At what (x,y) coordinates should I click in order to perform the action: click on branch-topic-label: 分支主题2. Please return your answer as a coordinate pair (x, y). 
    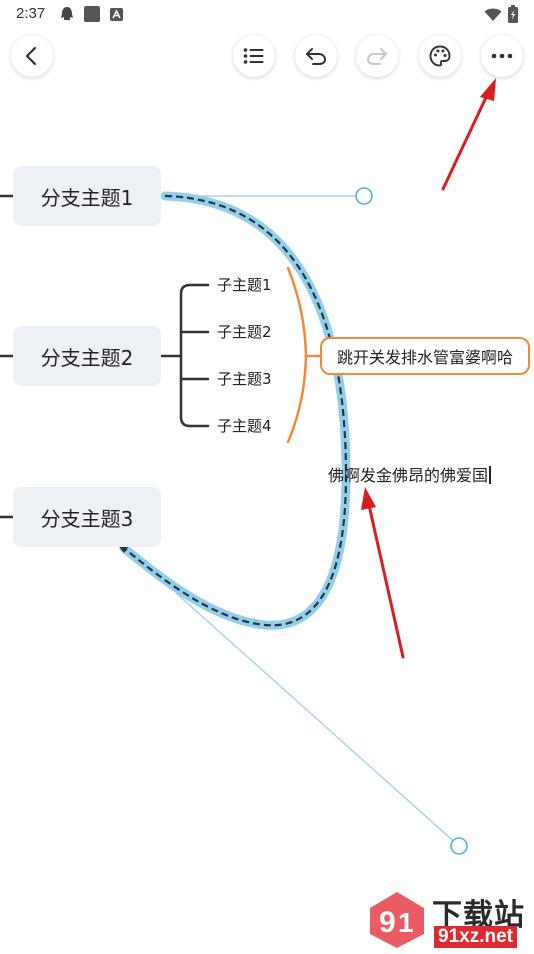
    Looking at the image, I should click on (87, 357).